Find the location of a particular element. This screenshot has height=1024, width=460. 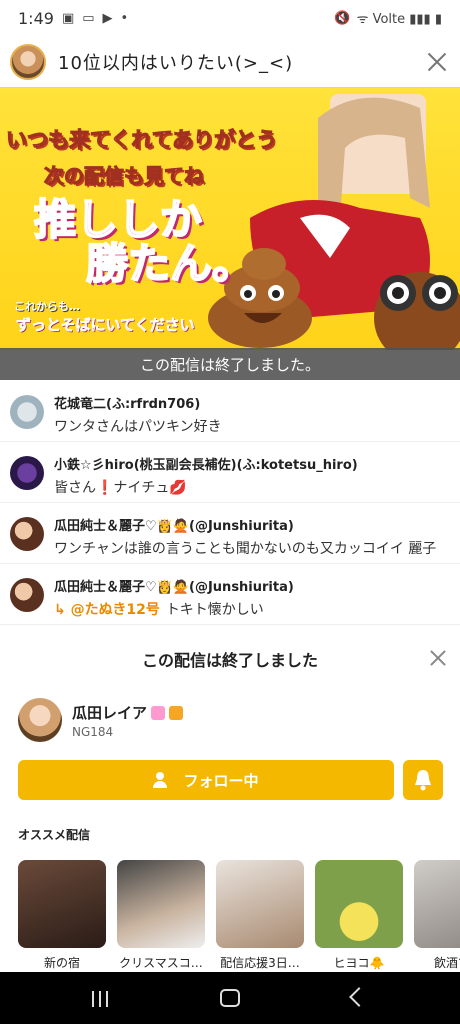

status-right-text: ᯤ Volte ▮▮▮ ▮ is located at coordinates (399, 19).